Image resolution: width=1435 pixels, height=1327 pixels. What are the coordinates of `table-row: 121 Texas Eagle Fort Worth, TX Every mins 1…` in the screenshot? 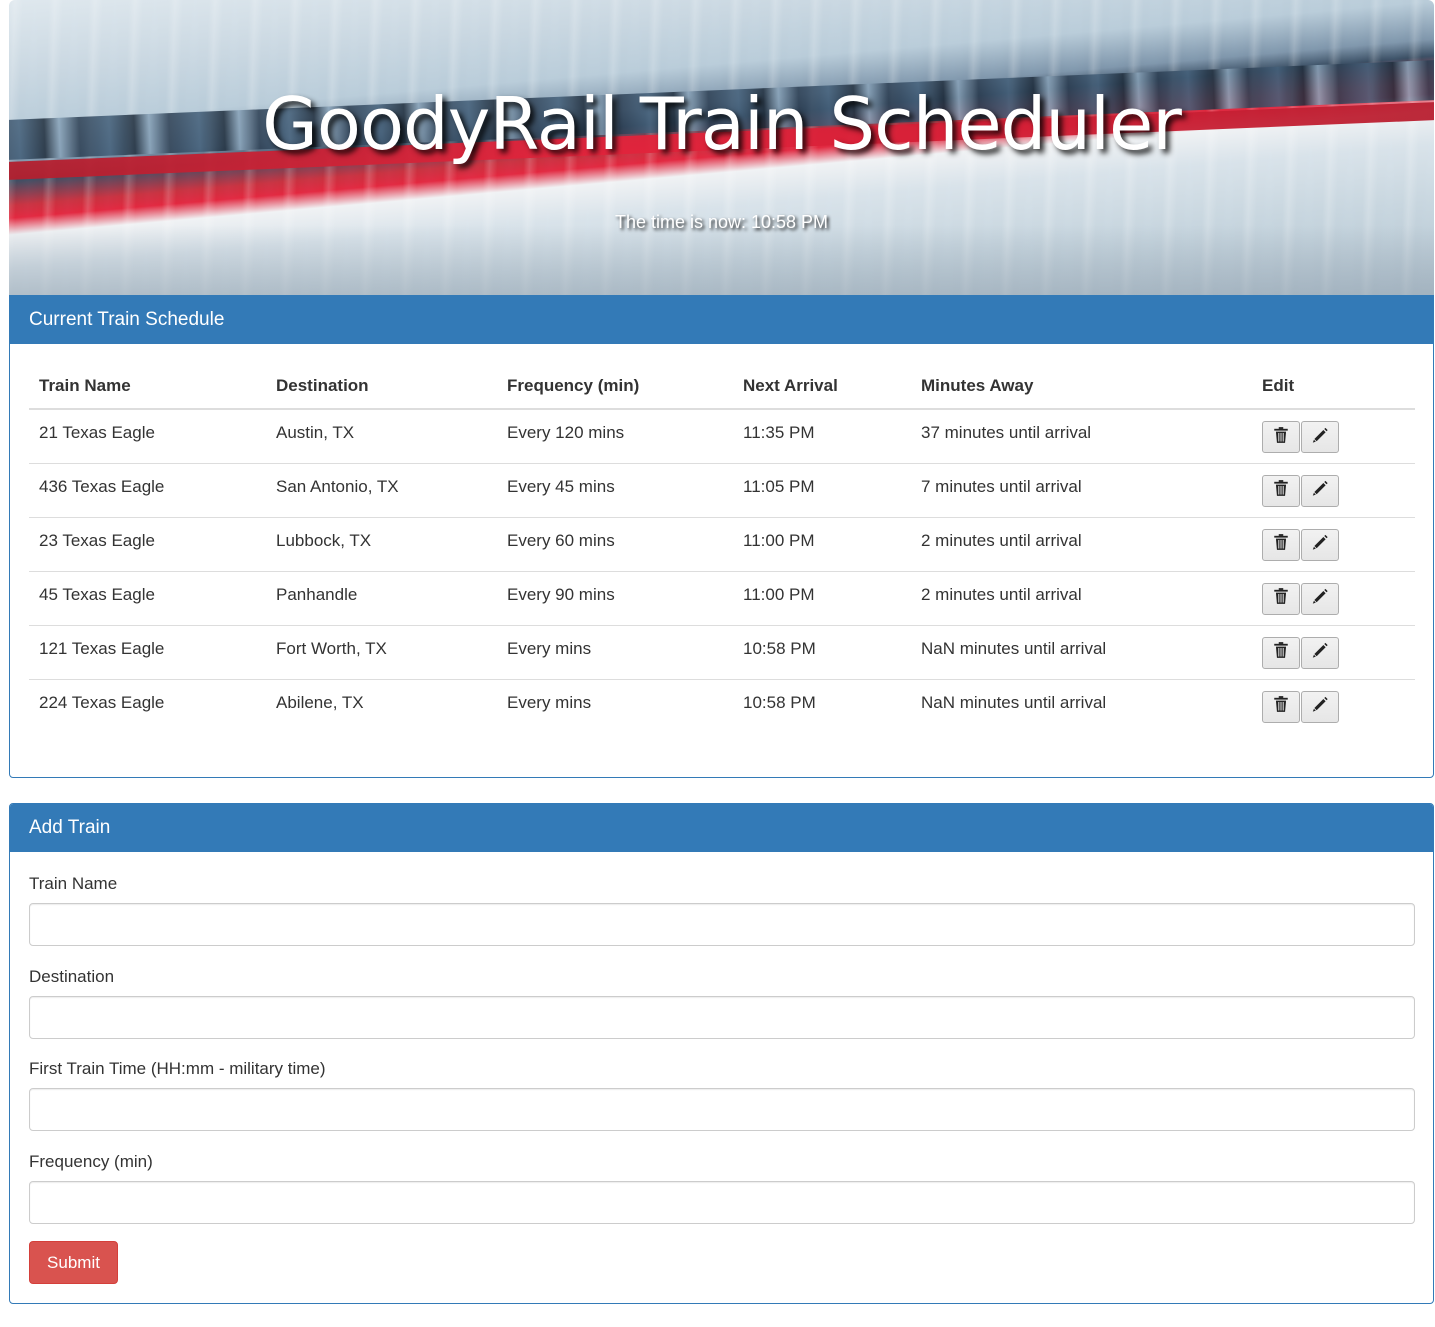 It's located at (722, 651).